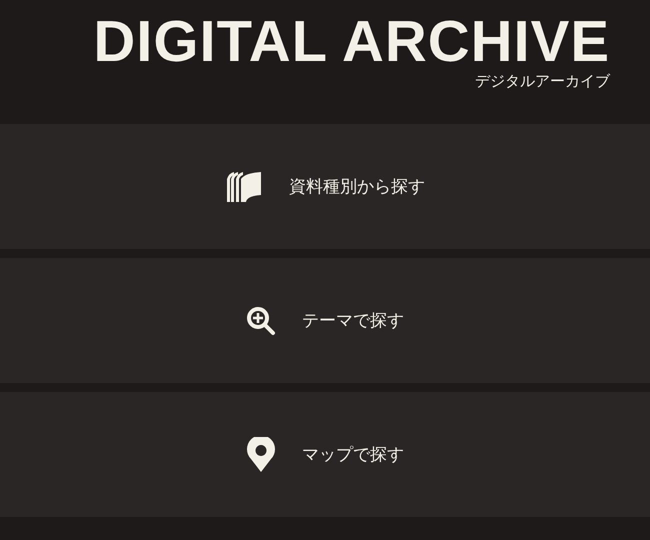 This screenshot has width=650, height=540. I want to click on menu-label: テーマで探す, so click(353, 321).